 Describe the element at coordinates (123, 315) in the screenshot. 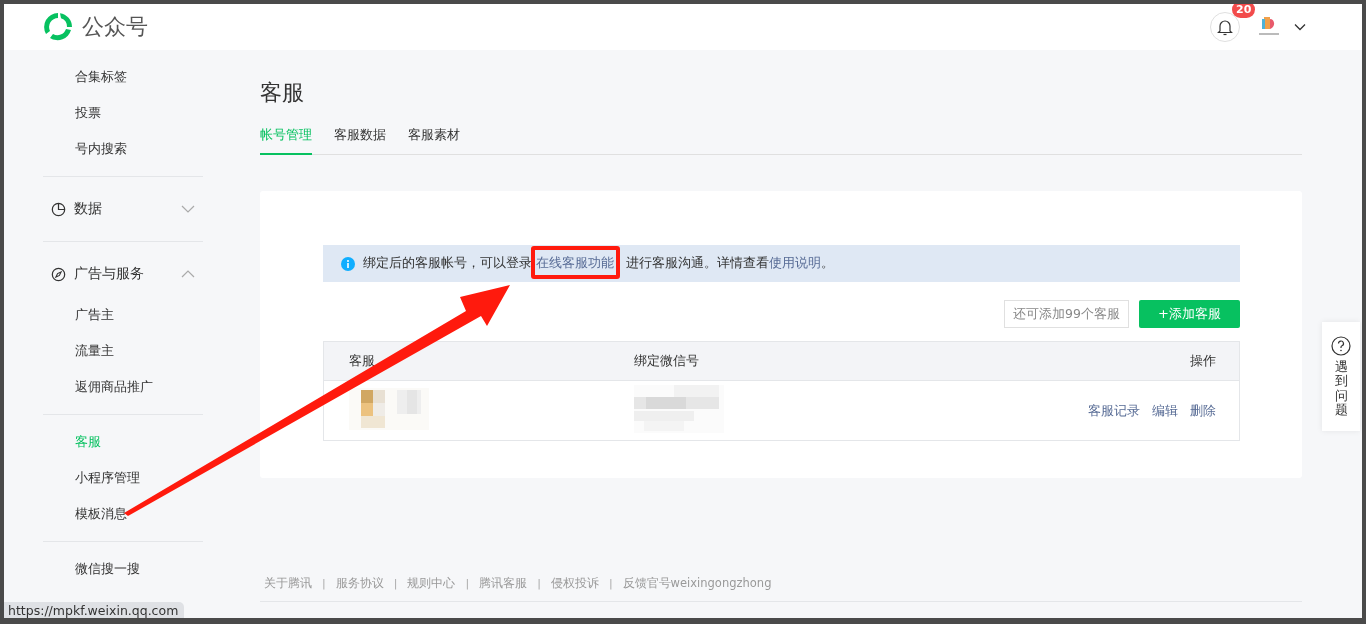

I see `sidebar-item: 广告主` at that location.